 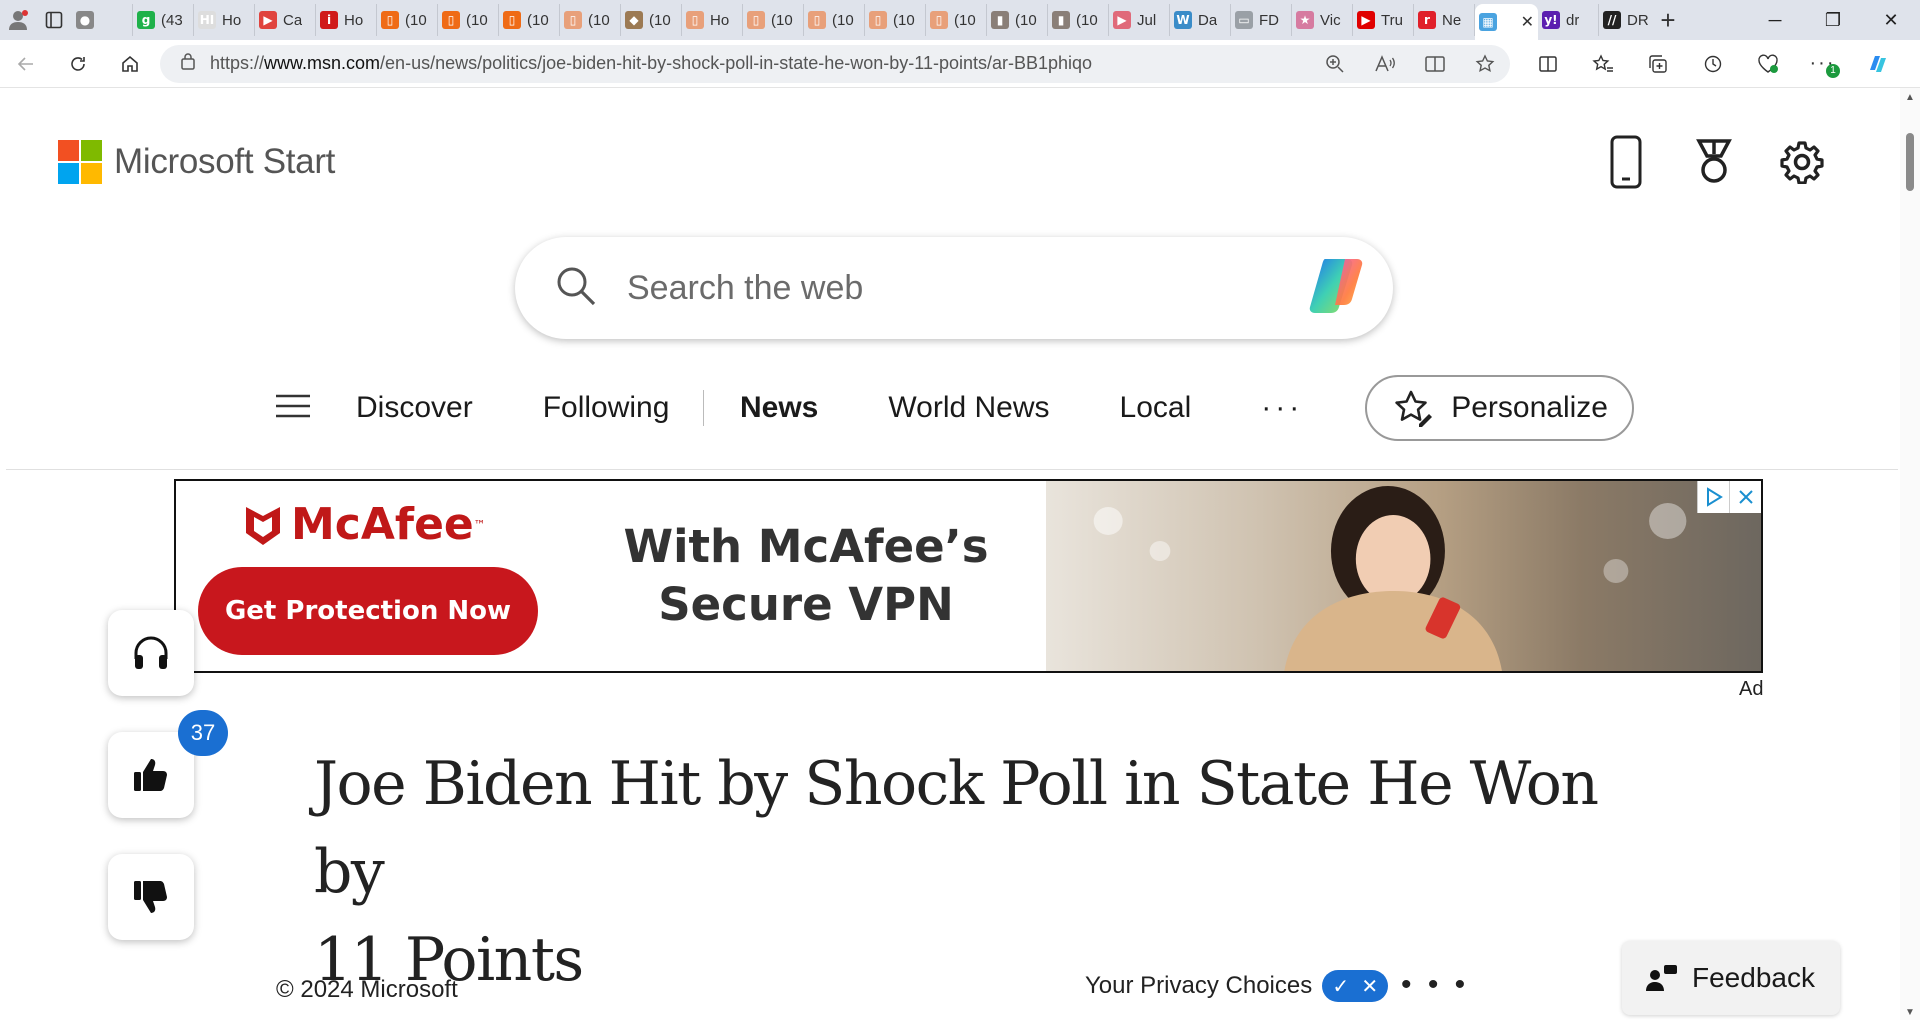 I want to click on nav-divider, so click(x=703, y=408).